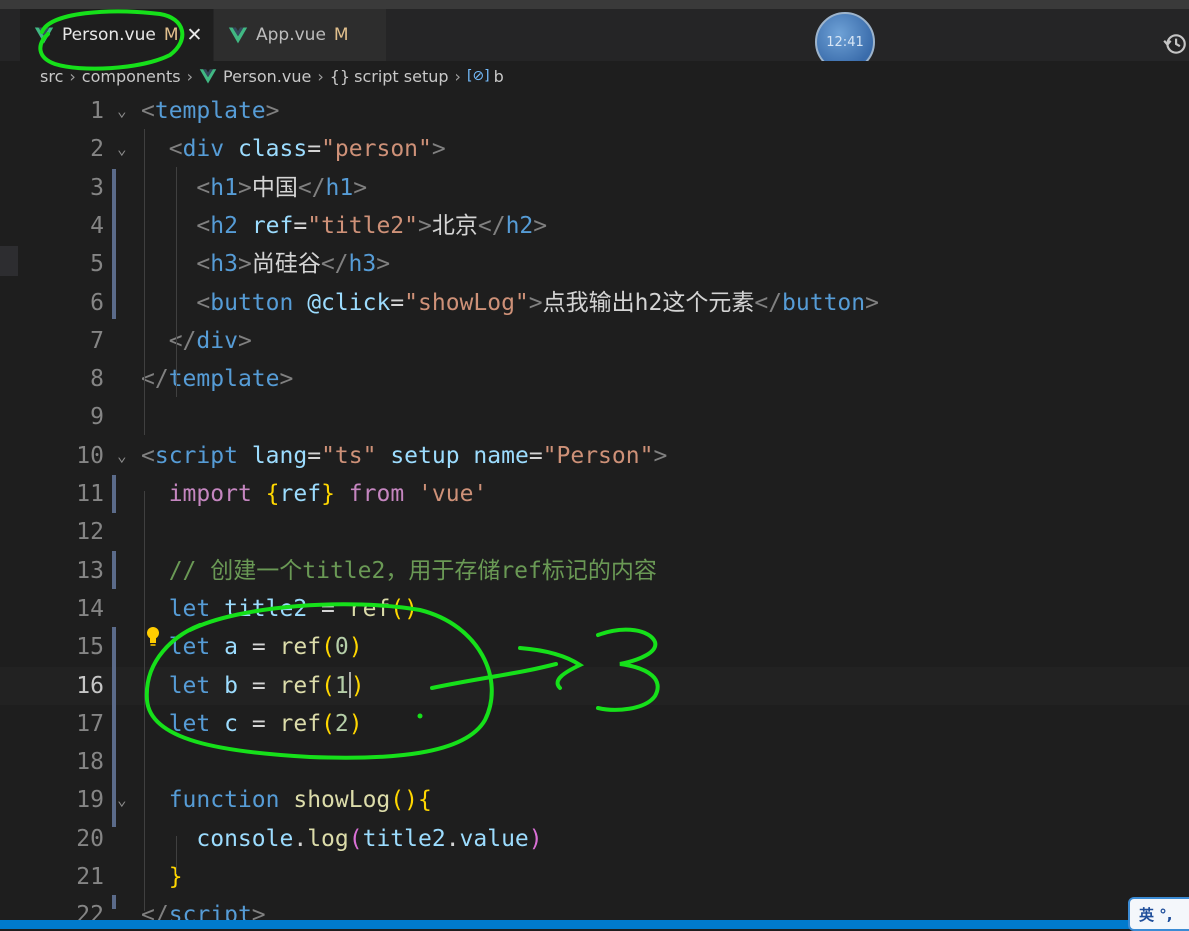  I want to click on code-line: 19 ⌄ function showLog(){, so click(594, 800).